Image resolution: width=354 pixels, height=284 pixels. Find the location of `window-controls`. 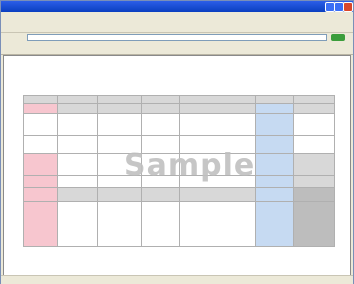

window-controls is located at coordinates (339, 7).